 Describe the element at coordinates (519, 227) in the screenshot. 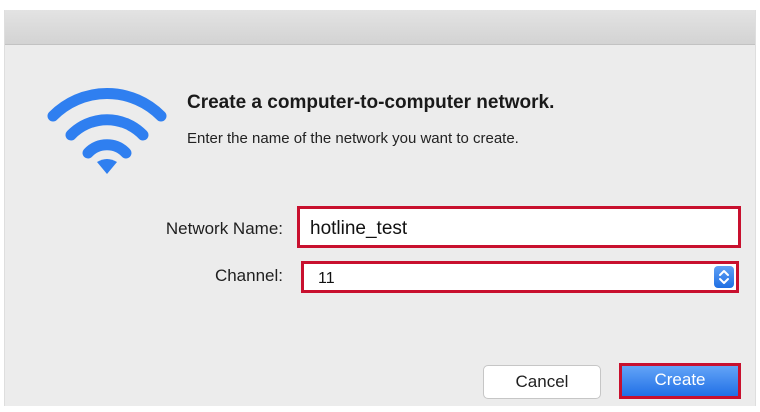

I see `network-name-input` at that location.